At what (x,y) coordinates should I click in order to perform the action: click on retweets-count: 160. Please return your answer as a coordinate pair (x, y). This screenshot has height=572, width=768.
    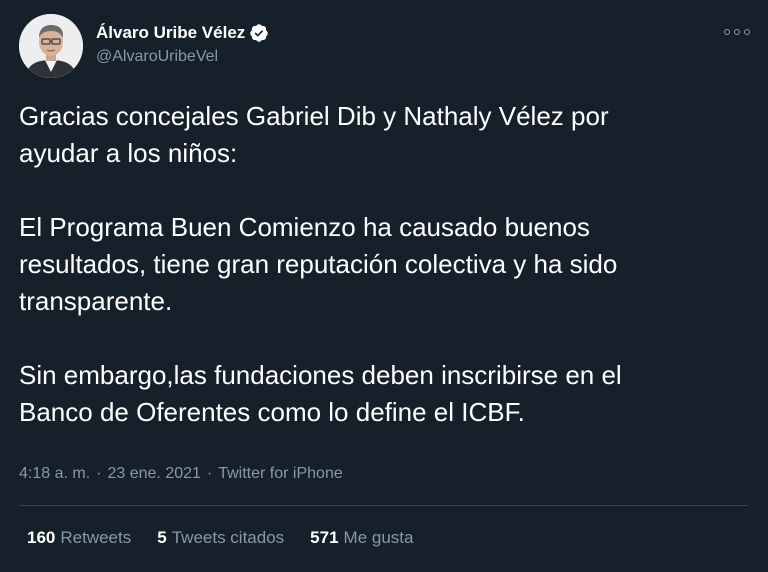
    Looking at the image, I should click on (41, 537).